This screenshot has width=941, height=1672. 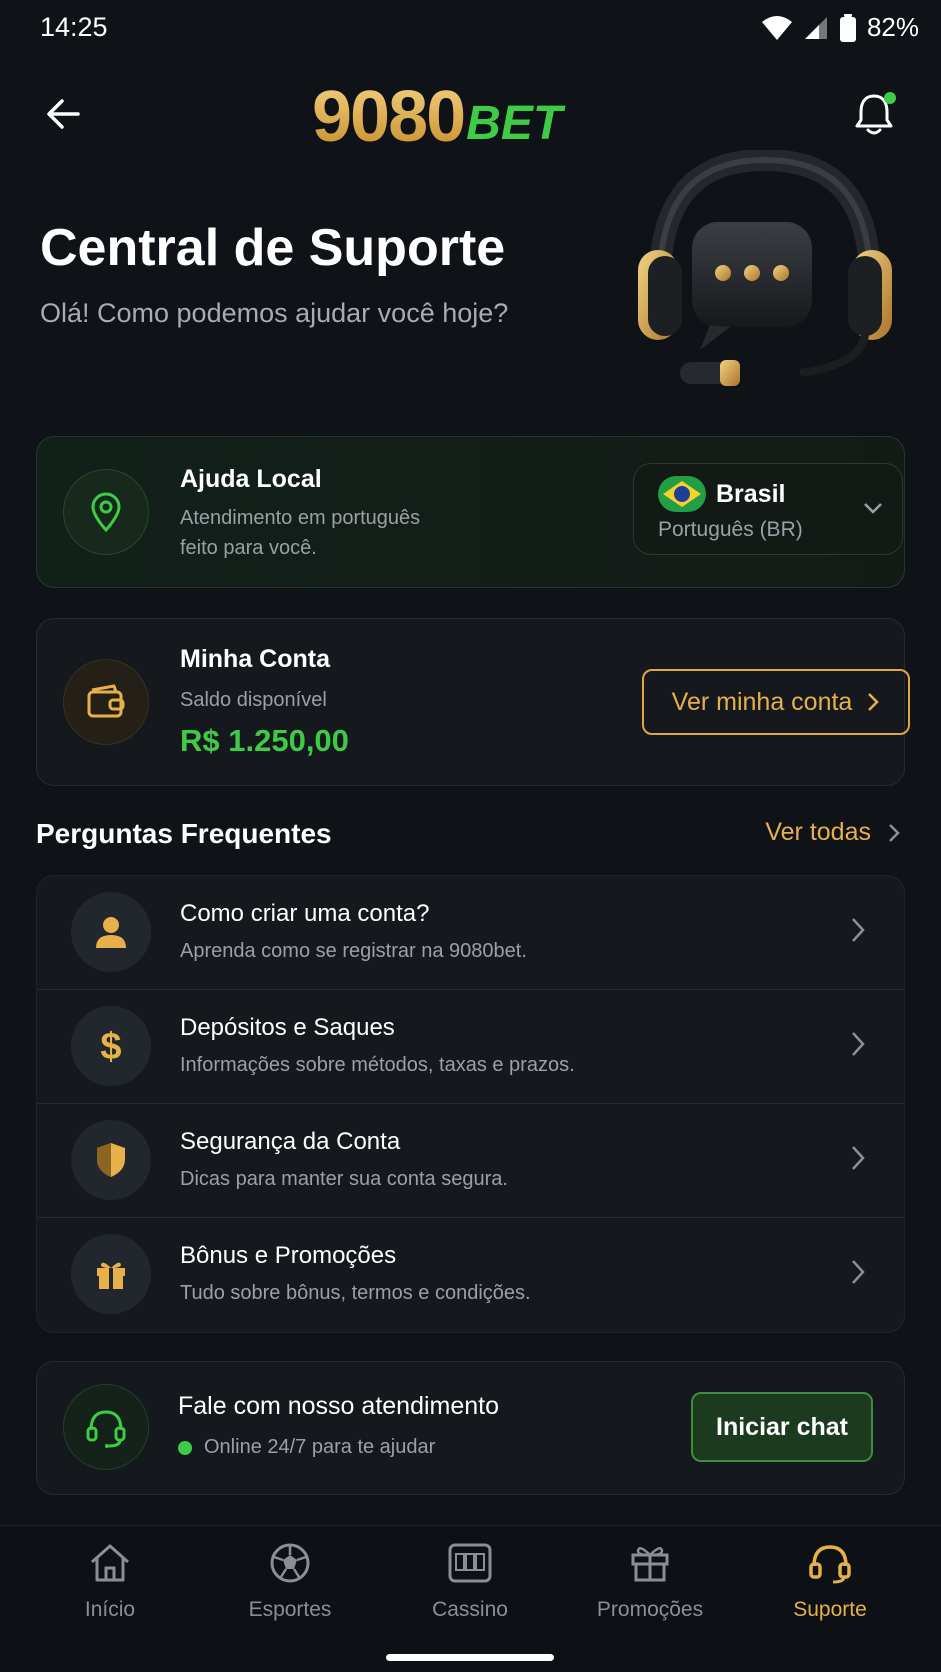 I want to click on status-icons: 82%, so click(x=840, y=27).